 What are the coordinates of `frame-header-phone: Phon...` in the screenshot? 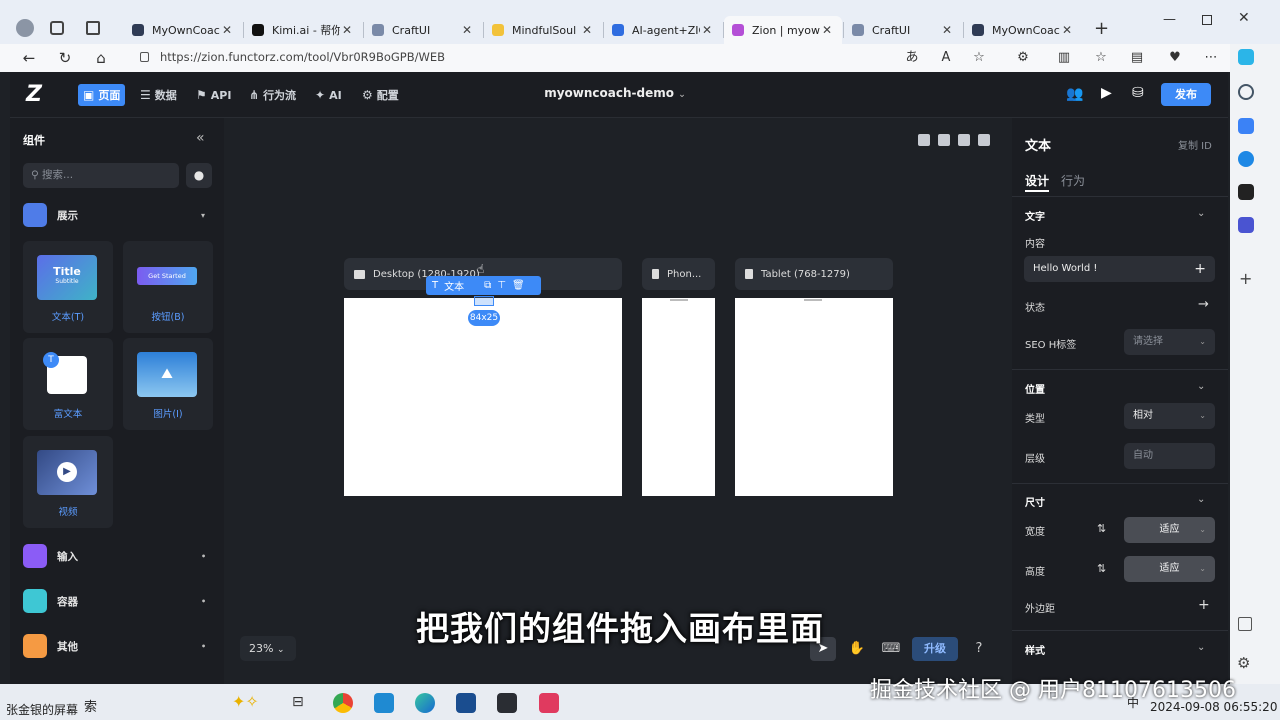 It's located at (678, 274).